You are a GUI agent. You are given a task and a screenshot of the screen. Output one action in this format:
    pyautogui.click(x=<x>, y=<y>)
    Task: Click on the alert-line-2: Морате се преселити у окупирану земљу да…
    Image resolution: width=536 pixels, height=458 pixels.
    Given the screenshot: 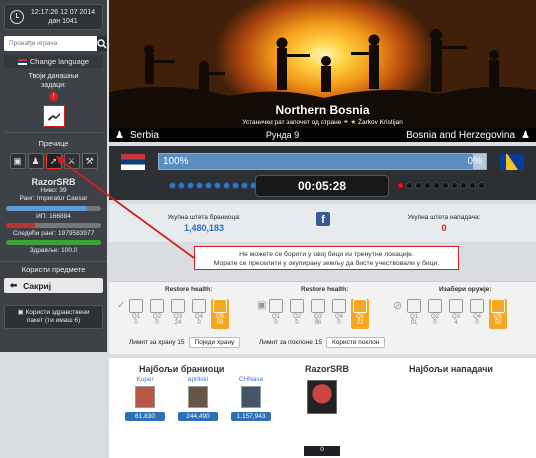 What is the action you would take?
    pyautogui.click(x=326, y=263)
    